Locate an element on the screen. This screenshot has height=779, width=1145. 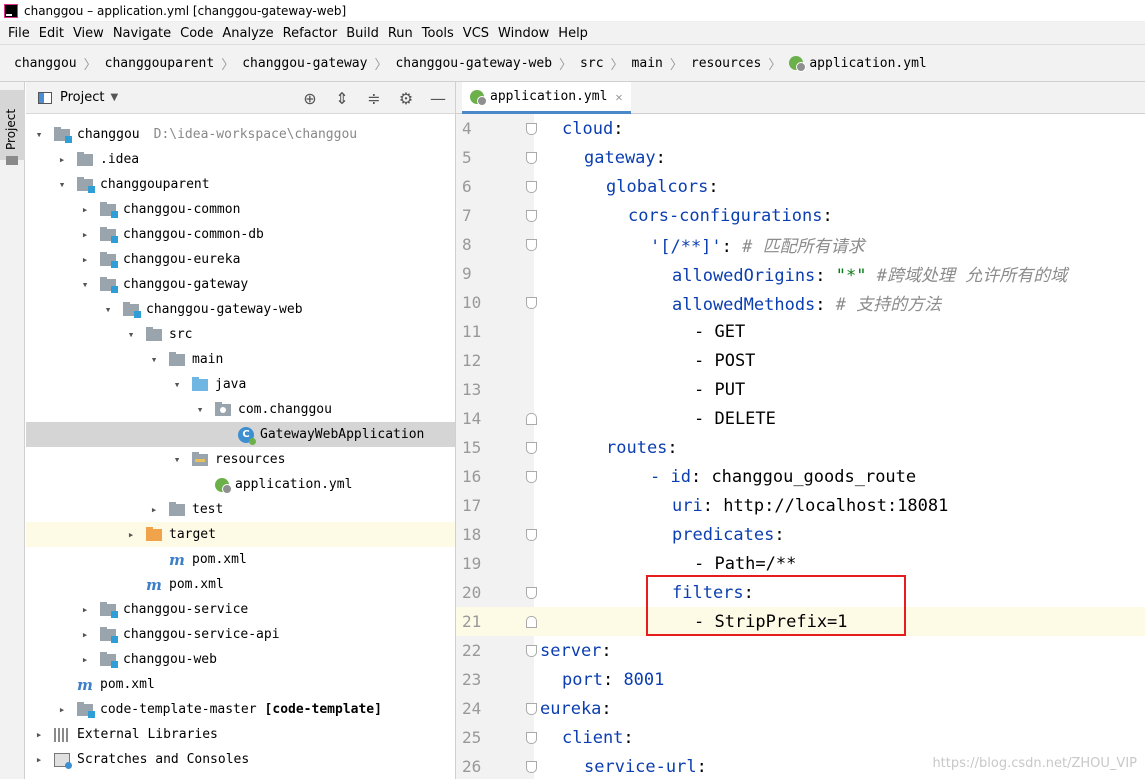
tree-item: application.yml is located at coordinates (240, 484).